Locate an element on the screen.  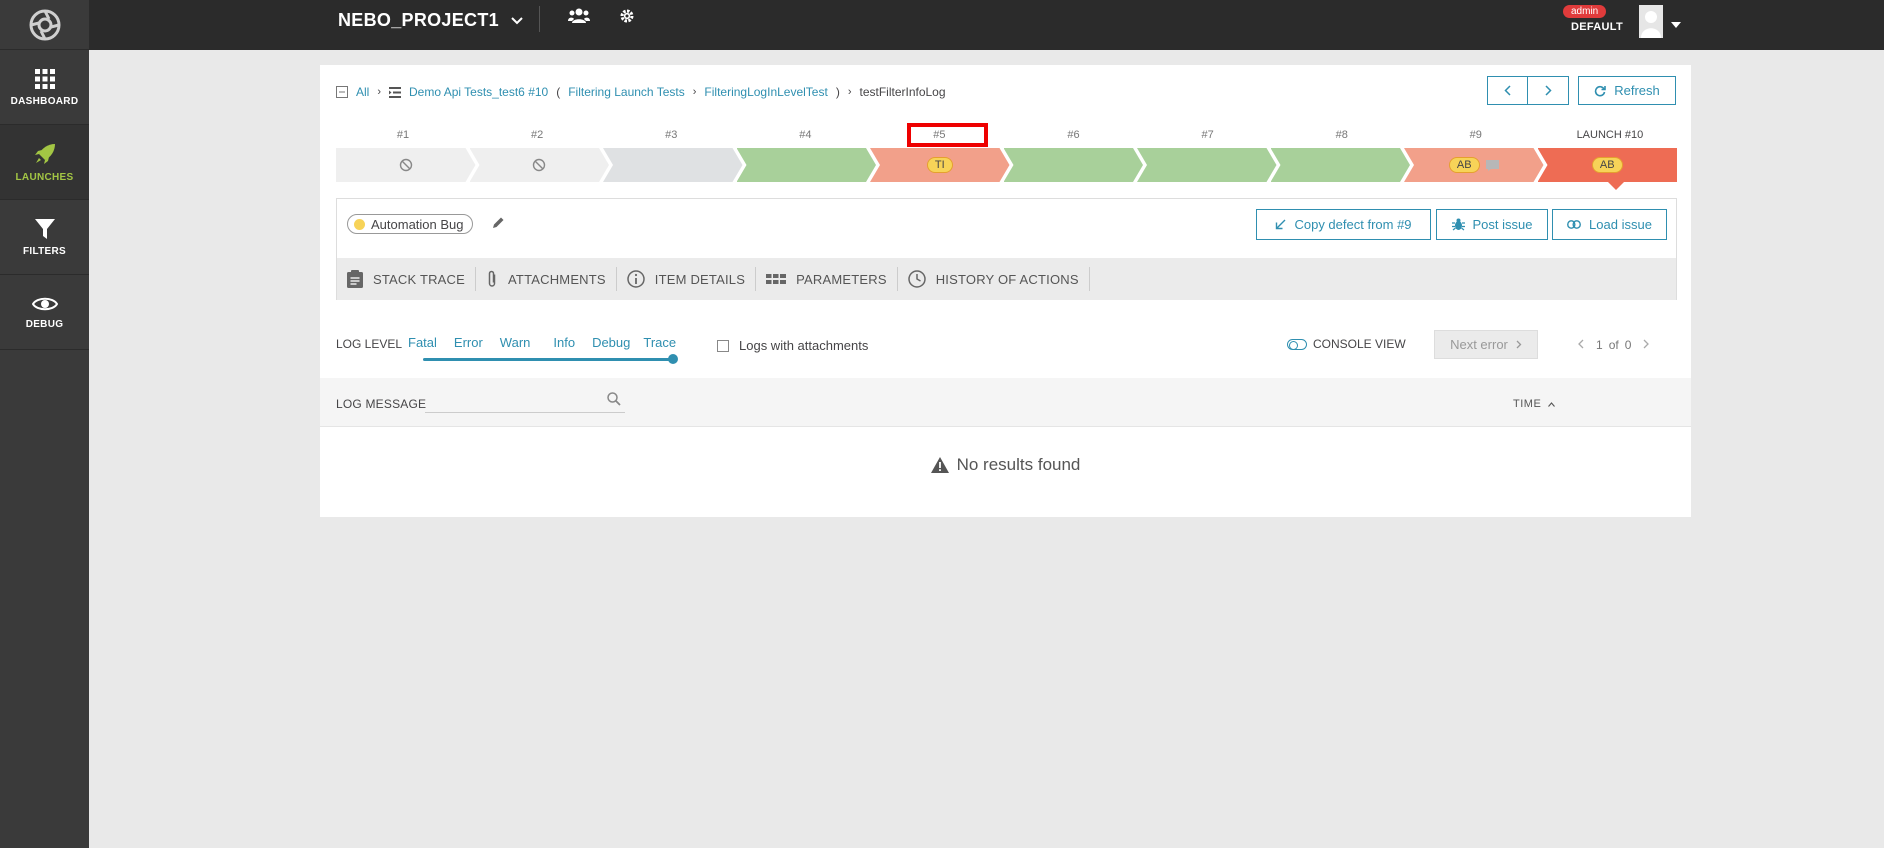
breadcrumb-launch: Demo Api Tests_test6 #10 is located at coordinates (478, 92).